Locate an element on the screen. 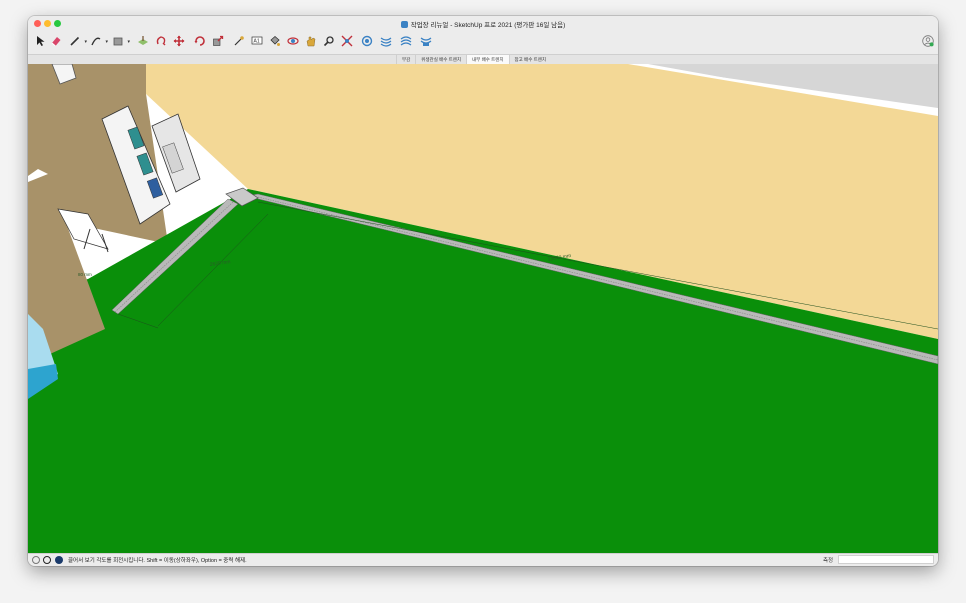 The height and width of the screenshot is (603, 966). main-toolbar: ▾ ▾ ▾ A1 is located at coordinates (483, 42).